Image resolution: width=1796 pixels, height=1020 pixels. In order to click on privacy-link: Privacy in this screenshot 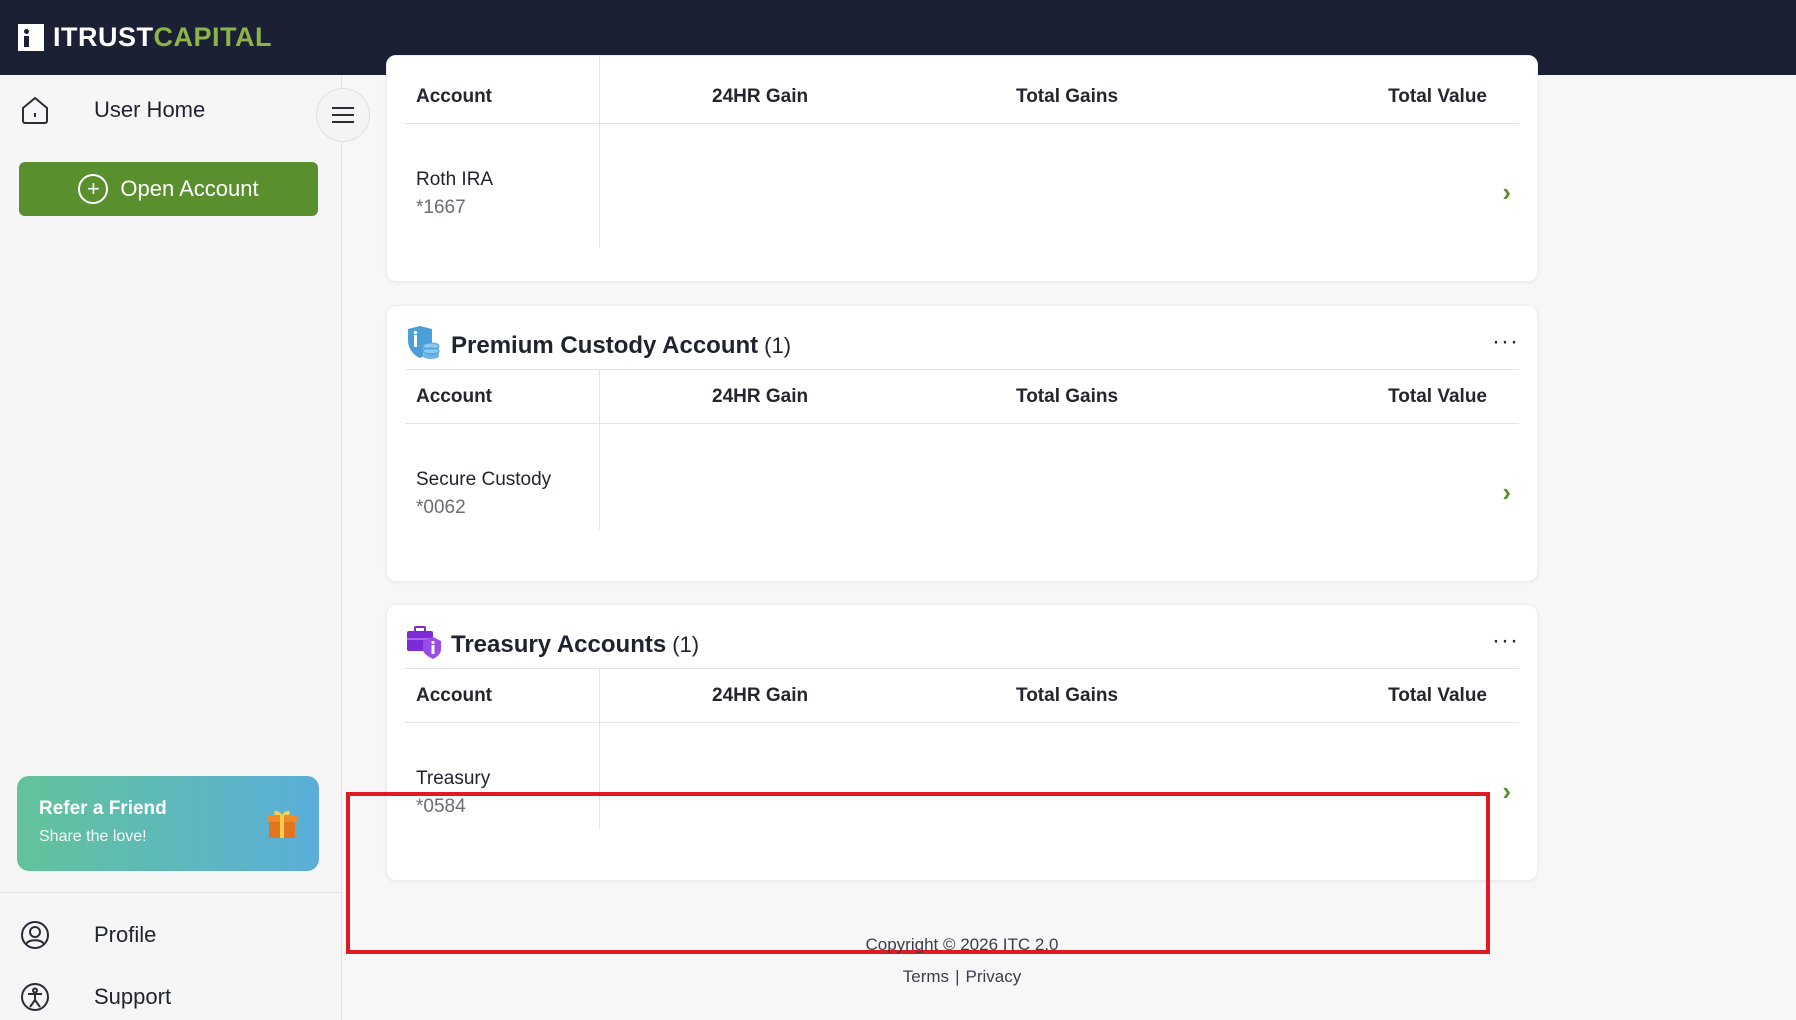, I will do `click(993, 976)`.